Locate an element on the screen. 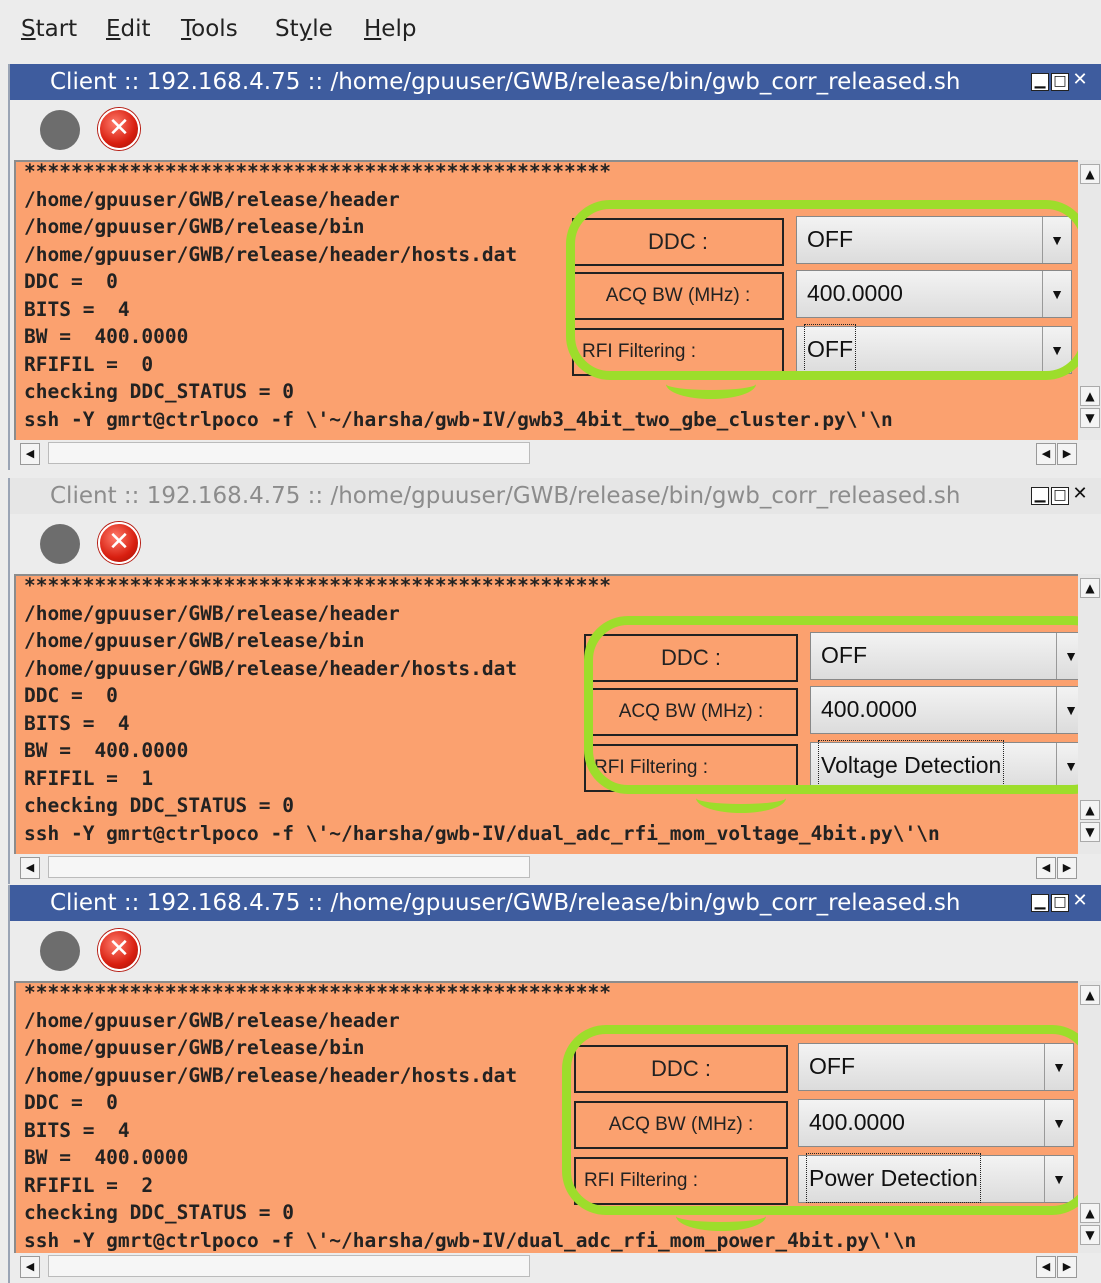 The image size is (1101, 1283). console-line: RFIFIL = 1 is located at coordinates (89, 778).